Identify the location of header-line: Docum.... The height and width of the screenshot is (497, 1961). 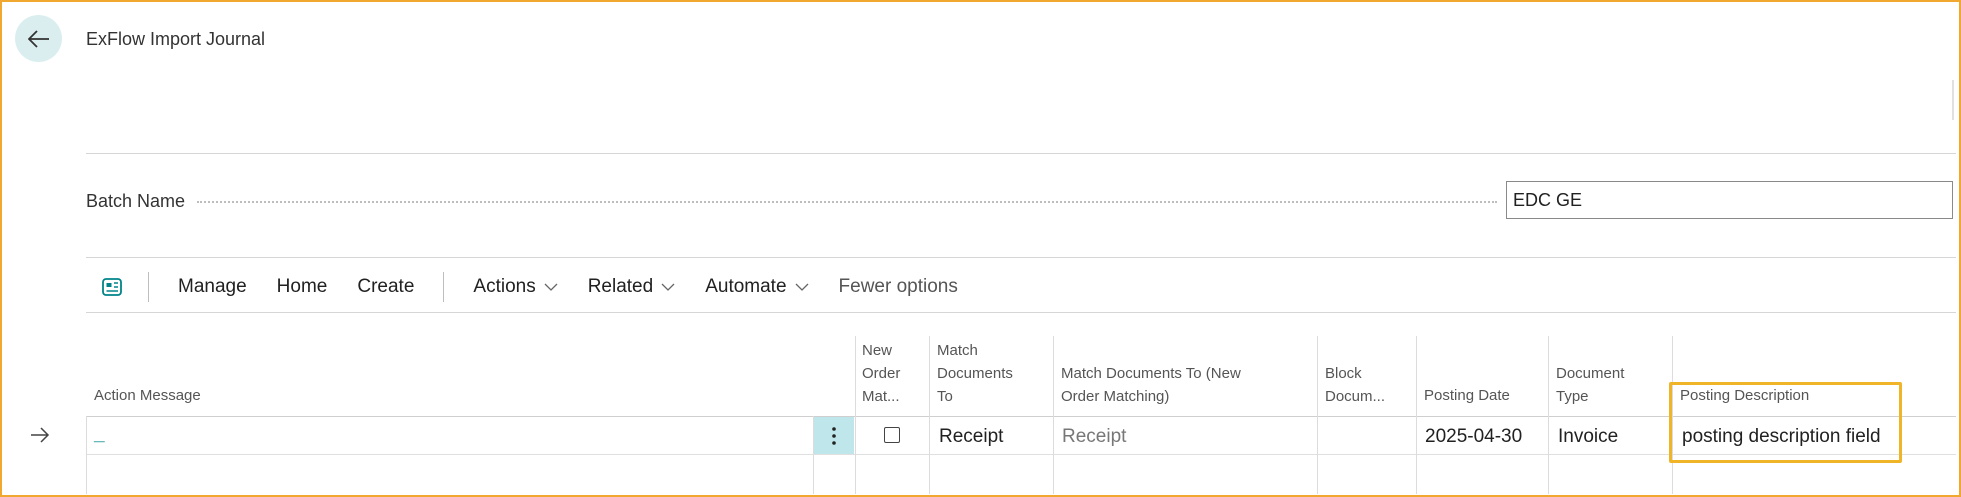
(1355, 396).